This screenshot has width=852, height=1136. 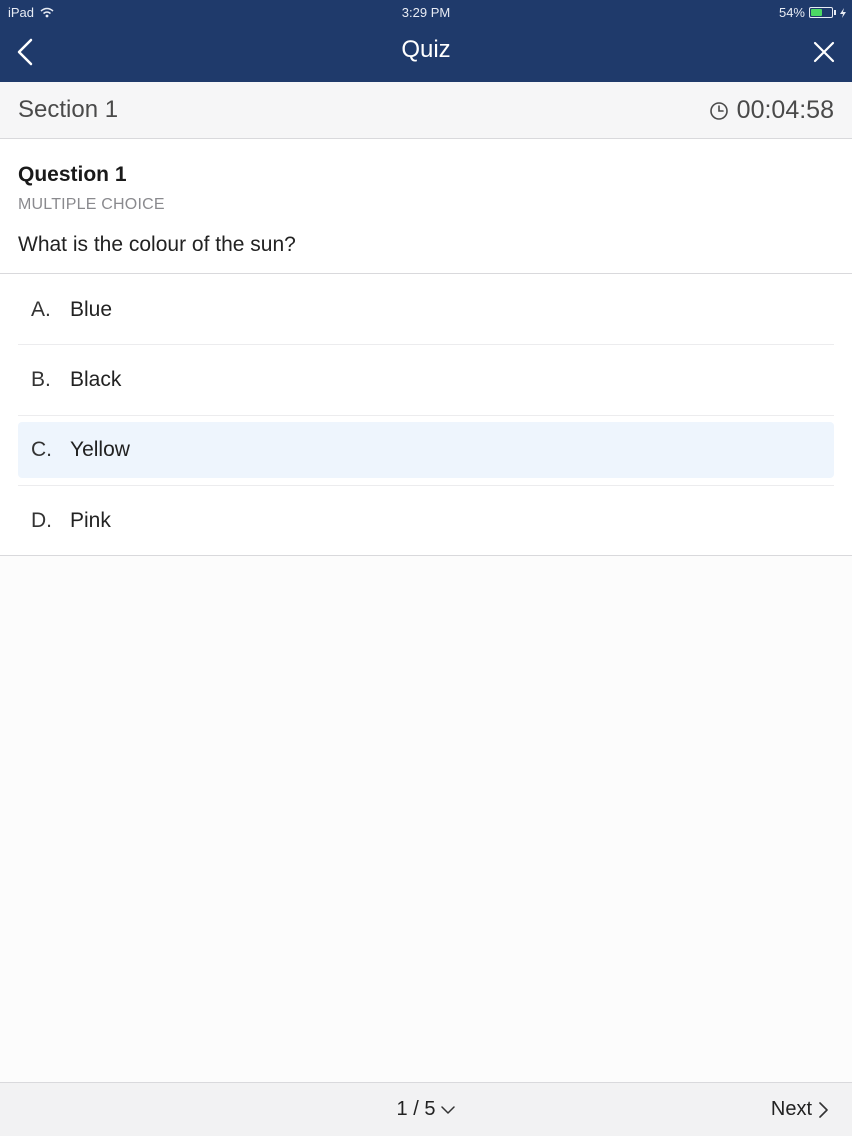 I want to click on battery-fill, so click(x=816, y=12).